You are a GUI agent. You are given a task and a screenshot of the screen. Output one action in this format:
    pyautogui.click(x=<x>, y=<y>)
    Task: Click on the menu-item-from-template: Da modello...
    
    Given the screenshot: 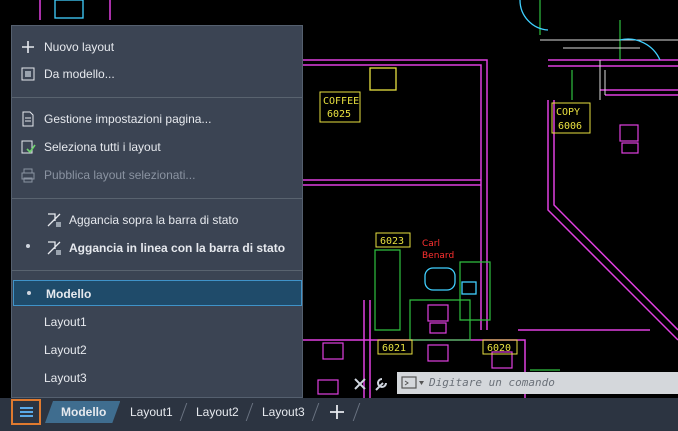 What is the action you would take?
    pyautogui.click(x=157, y=74)
    